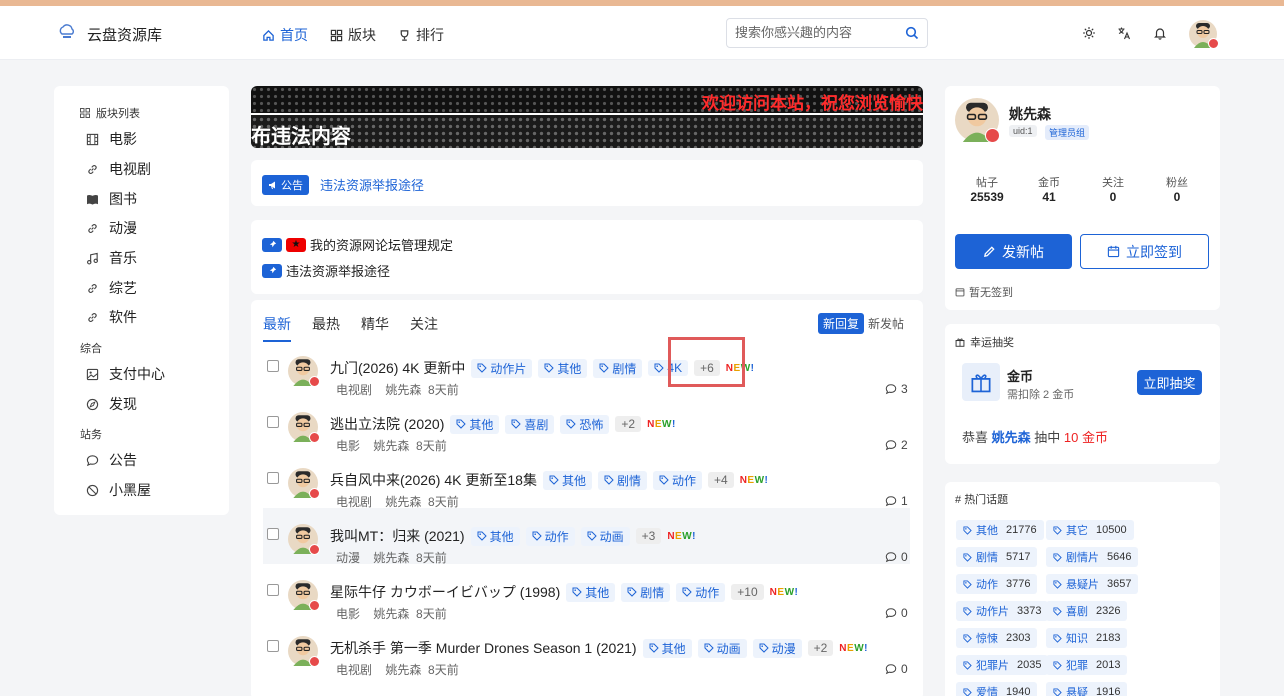 This screenshot has width=1284, height=696. What do you see at coordinates (721, 480) in the screenshot?
I see `thread-more-tags: +4` at bounding box center [721, 480].